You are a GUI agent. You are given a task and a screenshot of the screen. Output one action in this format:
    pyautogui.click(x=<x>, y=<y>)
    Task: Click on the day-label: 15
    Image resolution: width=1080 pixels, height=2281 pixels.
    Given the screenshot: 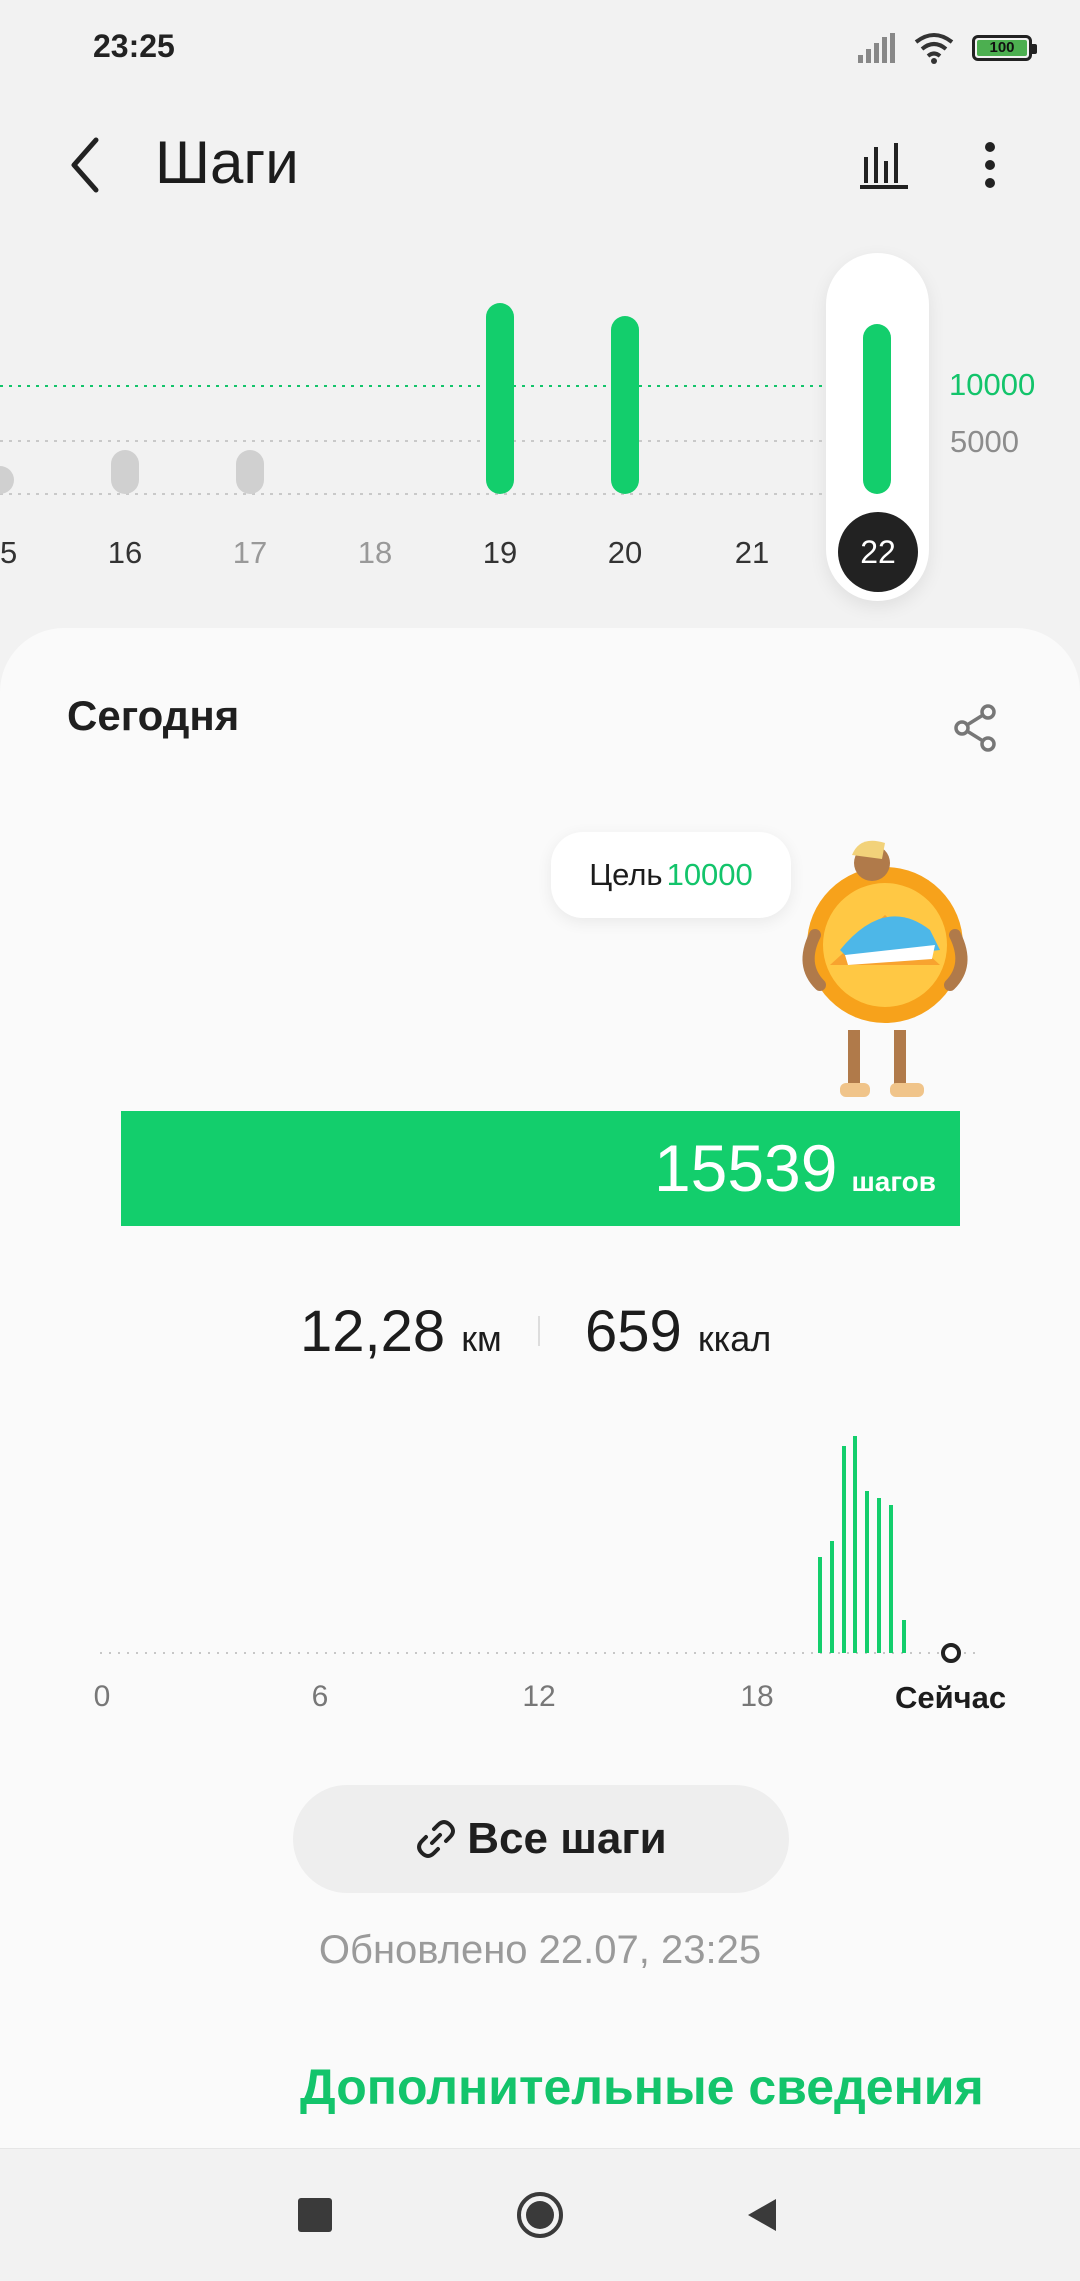 What is the action you would take?
    pyautogui.click(x=20, y=553)
    